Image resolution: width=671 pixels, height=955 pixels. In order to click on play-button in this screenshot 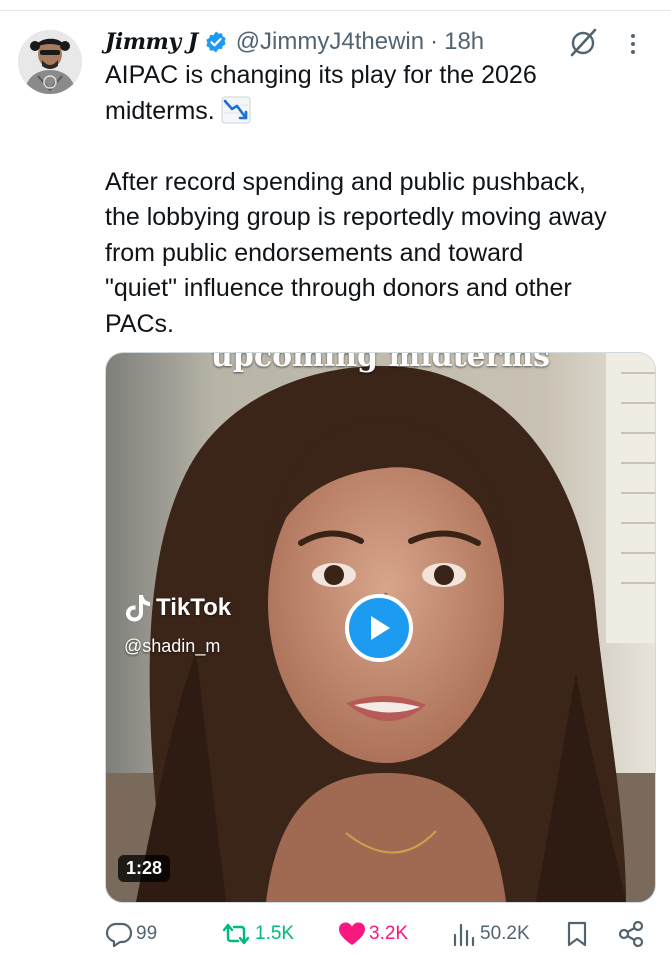, I will do `click(379, 628)`.